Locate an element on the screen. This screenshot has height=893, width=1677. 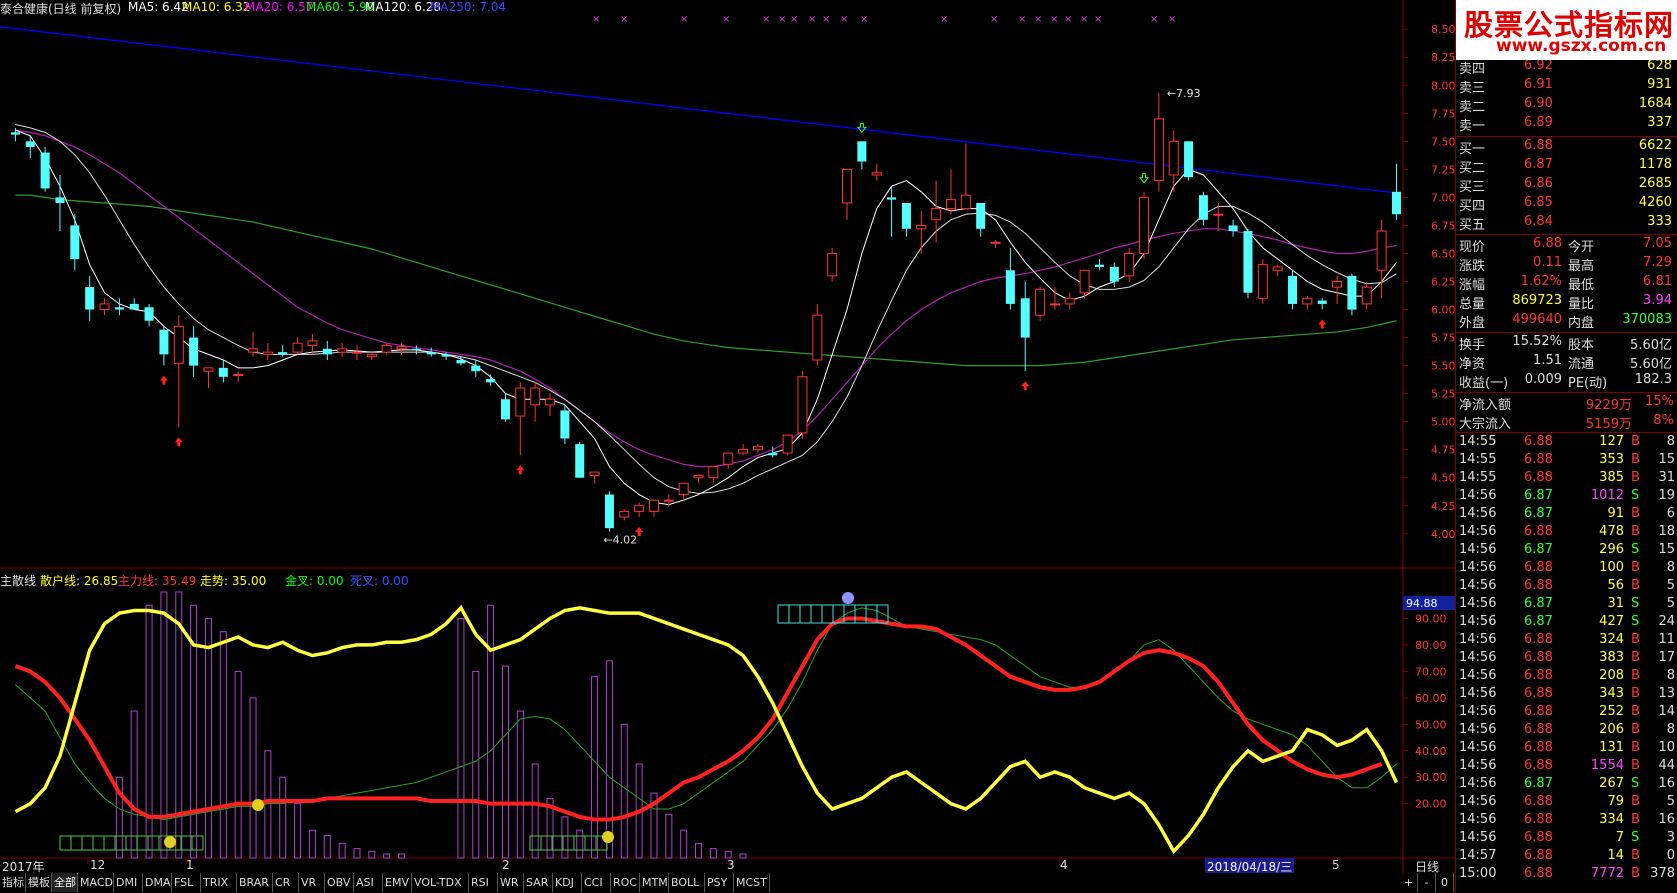
tick-row: 14:56 6.87 296 S 15 is located at coordinates (1566, 551).